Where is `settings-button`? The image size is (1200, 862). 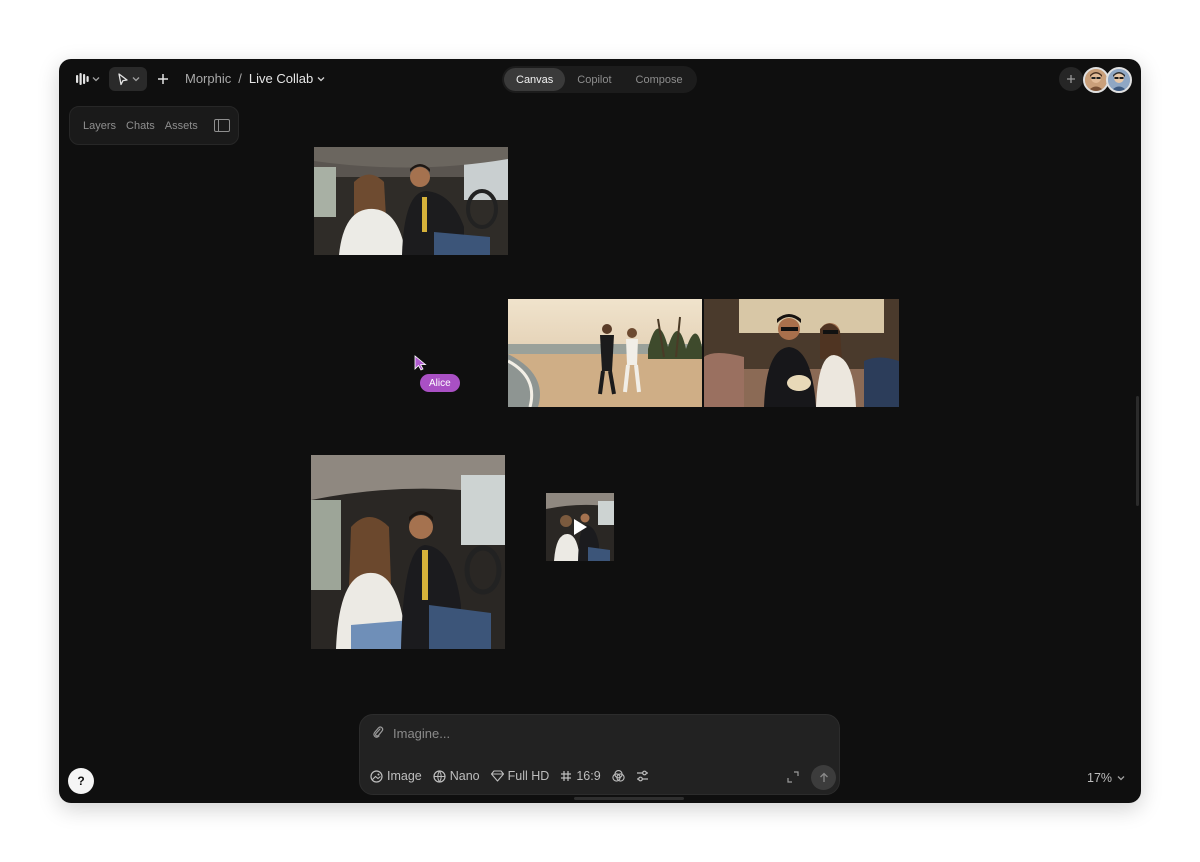
settings-button is located at coordinates (642, 776).